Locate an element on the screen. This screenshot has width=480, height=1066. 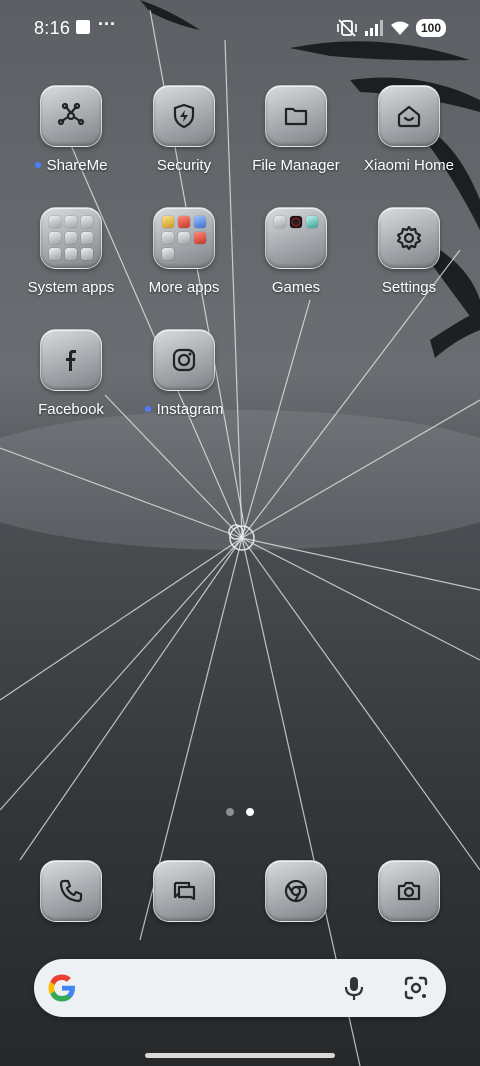
dock-phone is located at coordinates (71, 891).